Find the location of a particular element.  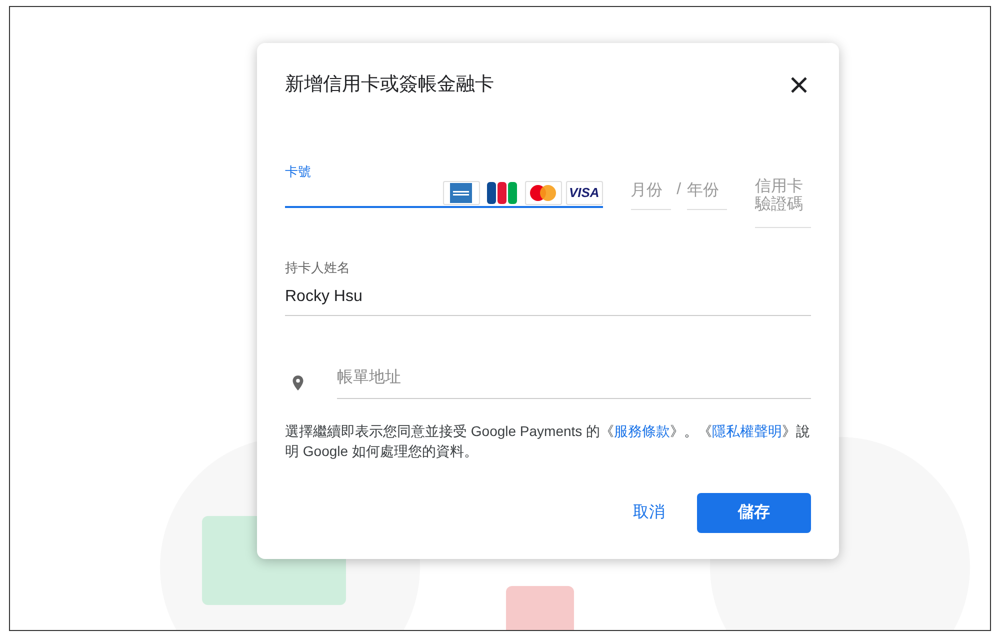

year-field: 年份 is located at coordinates (707, 194).